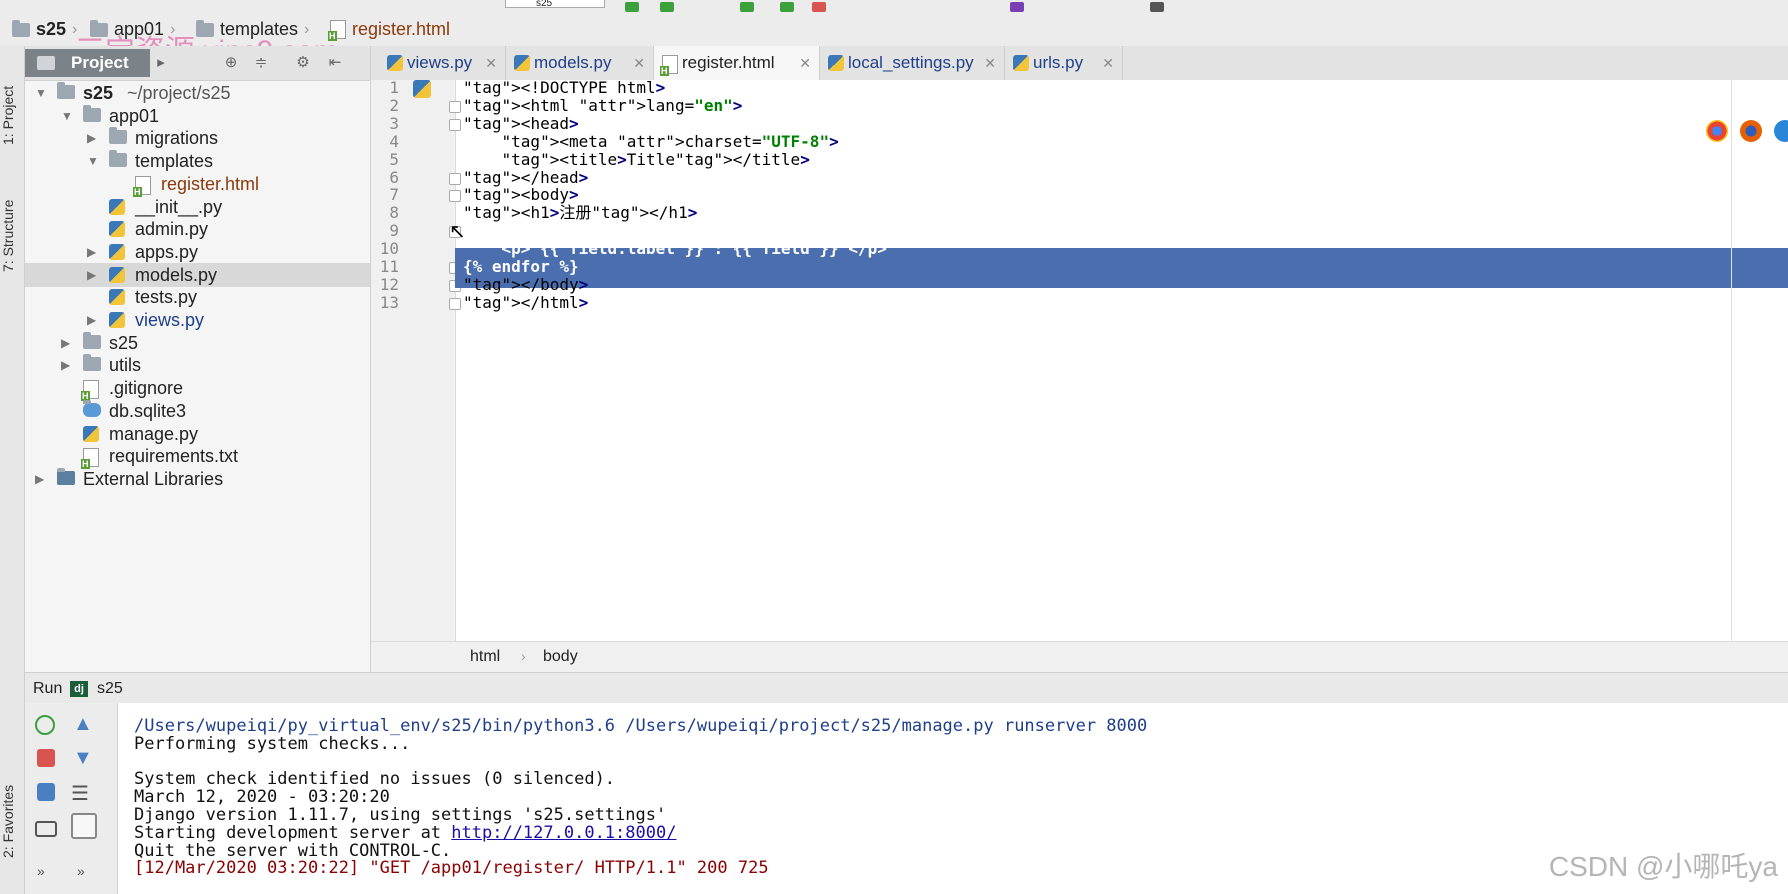  Describe the element at coordinates (335, 63) in the screenshot. I see `hide-icon: ⇤` at that location.